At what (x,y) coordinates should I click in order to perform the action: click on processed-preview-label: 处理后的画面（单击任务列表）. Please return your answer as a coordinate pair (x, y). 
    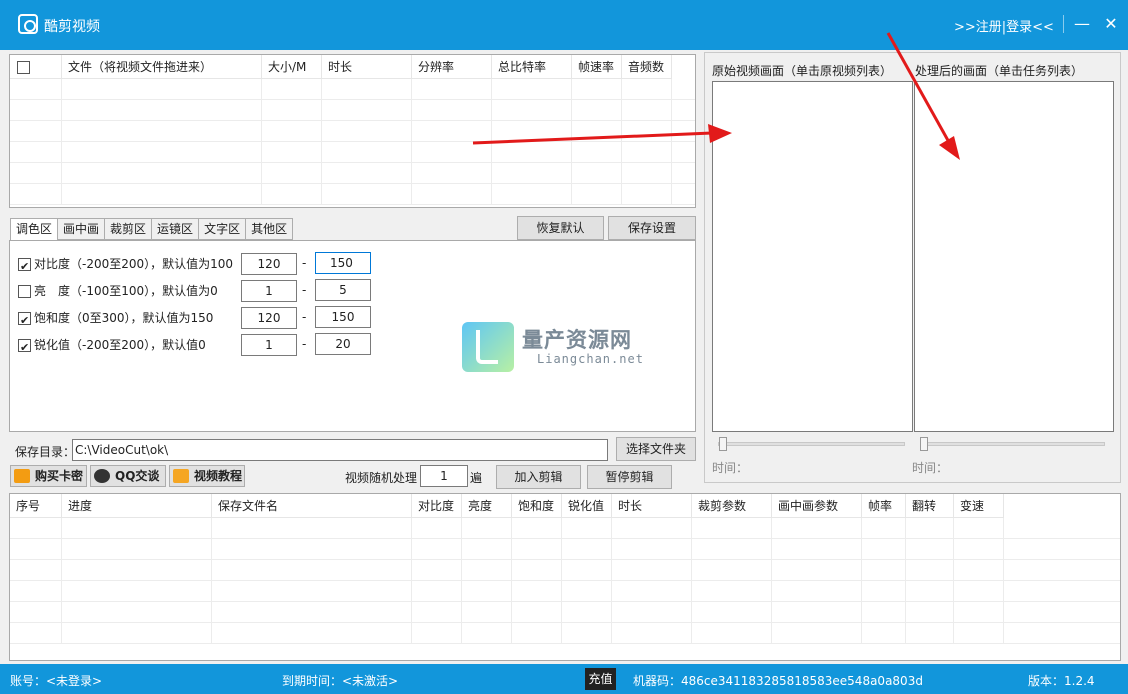
    Looking at the image, I should click on (999, 71).